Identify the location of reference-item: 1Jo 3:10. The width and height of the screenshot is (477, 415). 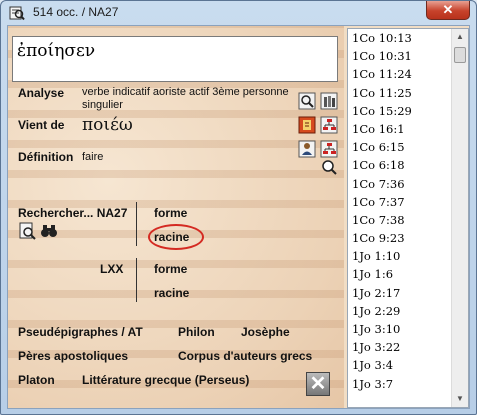
(400, 329).